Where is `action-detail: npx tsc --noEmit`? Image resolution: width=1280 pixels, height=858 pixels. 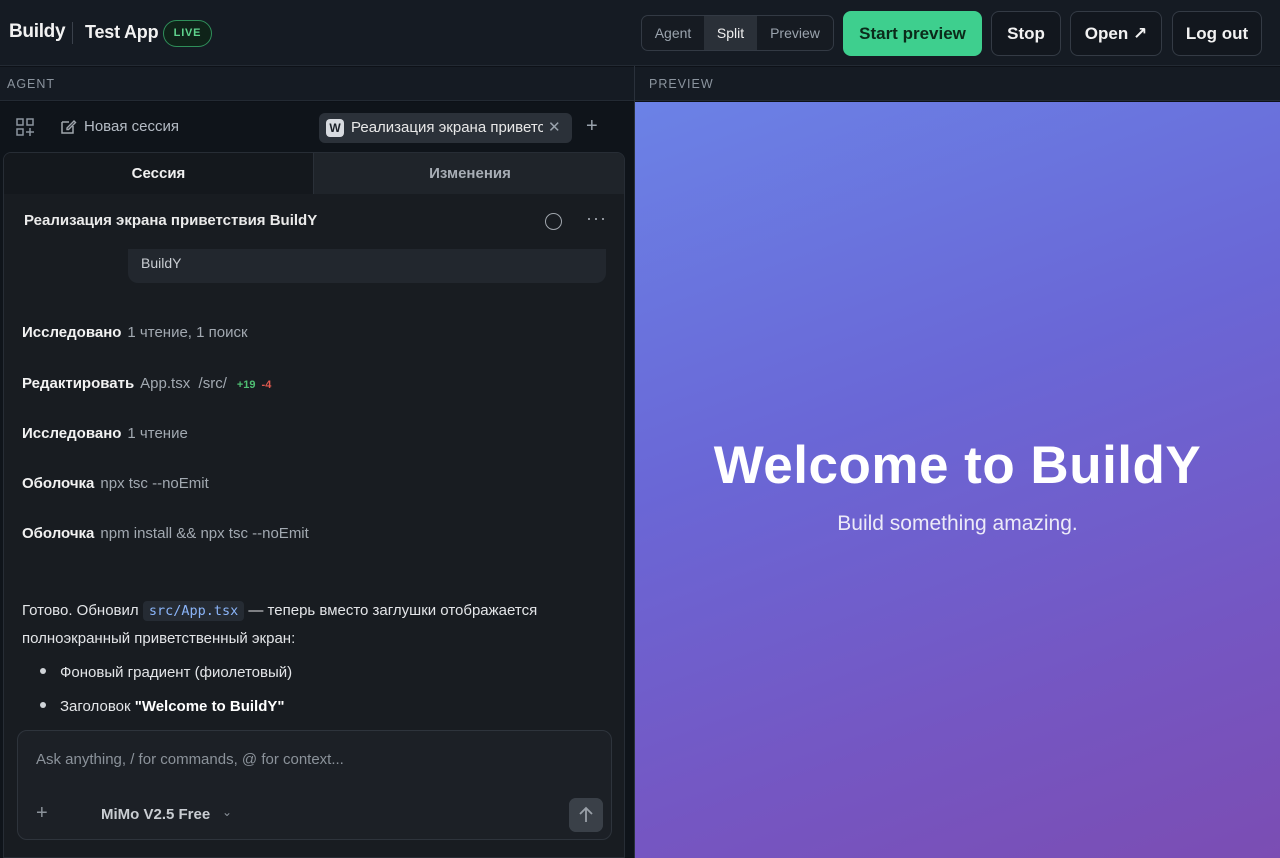
action-detail: npx tsc --noEmit is located at coordinates (154, 483).